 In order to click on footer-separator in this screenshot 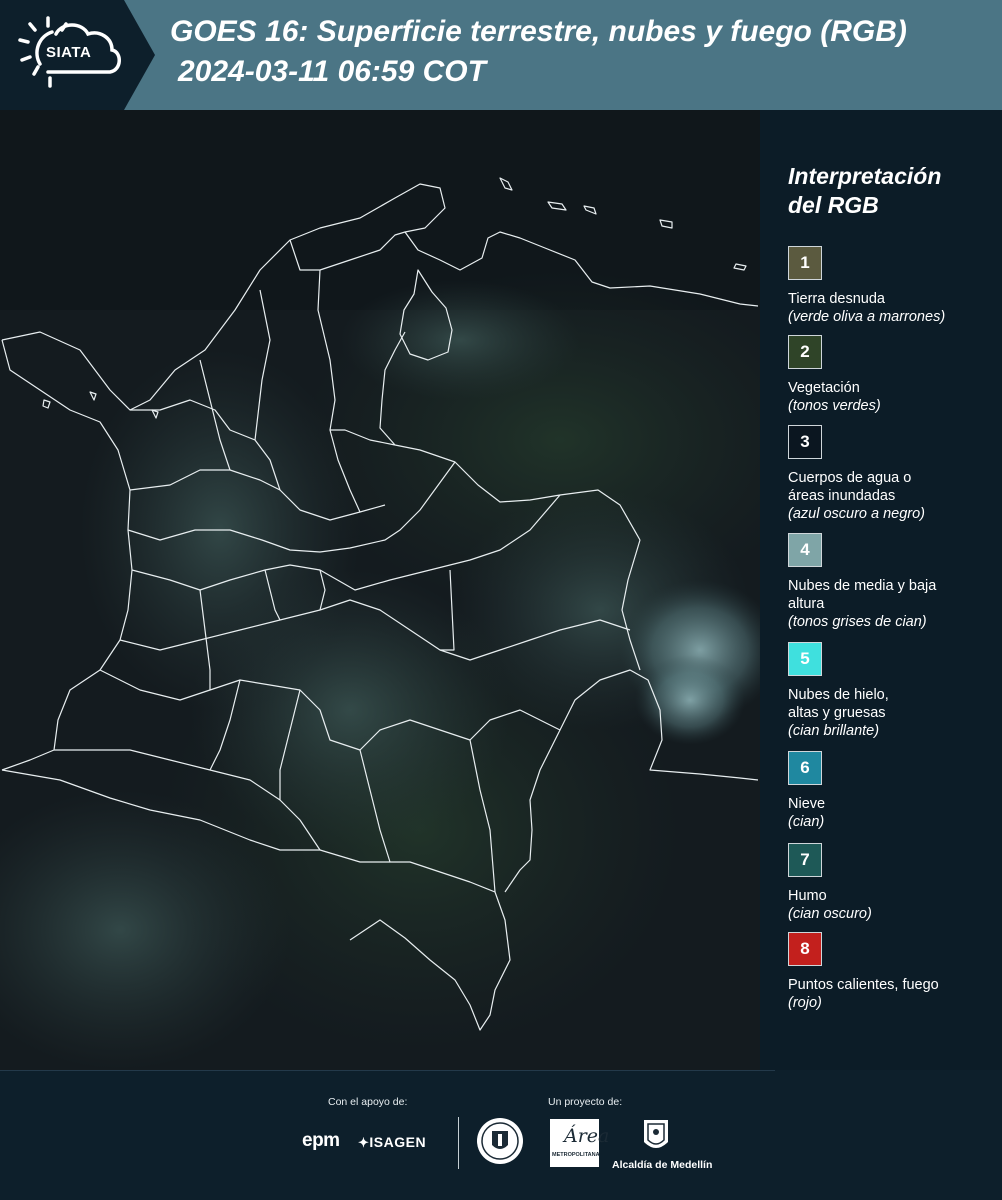, I will do `click(458, 1143)`.